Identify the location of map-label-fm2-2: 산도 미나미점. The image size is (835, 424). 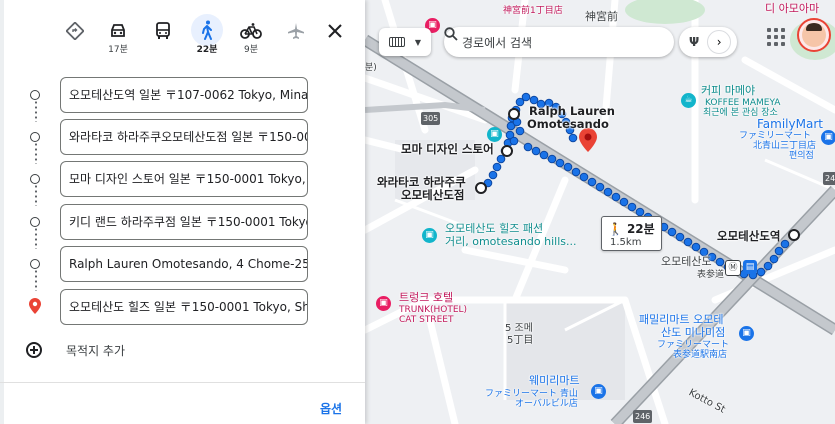
(693, 332).